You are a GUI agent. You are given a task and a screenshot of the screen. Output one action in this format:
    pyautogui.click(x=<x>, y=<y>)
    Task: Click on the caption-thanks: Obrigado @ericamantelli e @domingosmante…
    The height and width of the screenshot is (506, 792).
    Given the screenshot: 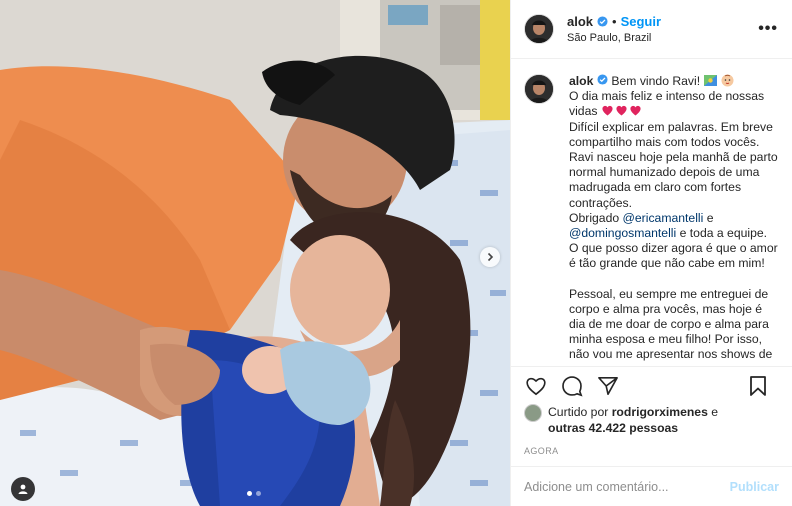 What is the action you would take?
    pyautogui.click(x=674, y=226)
    